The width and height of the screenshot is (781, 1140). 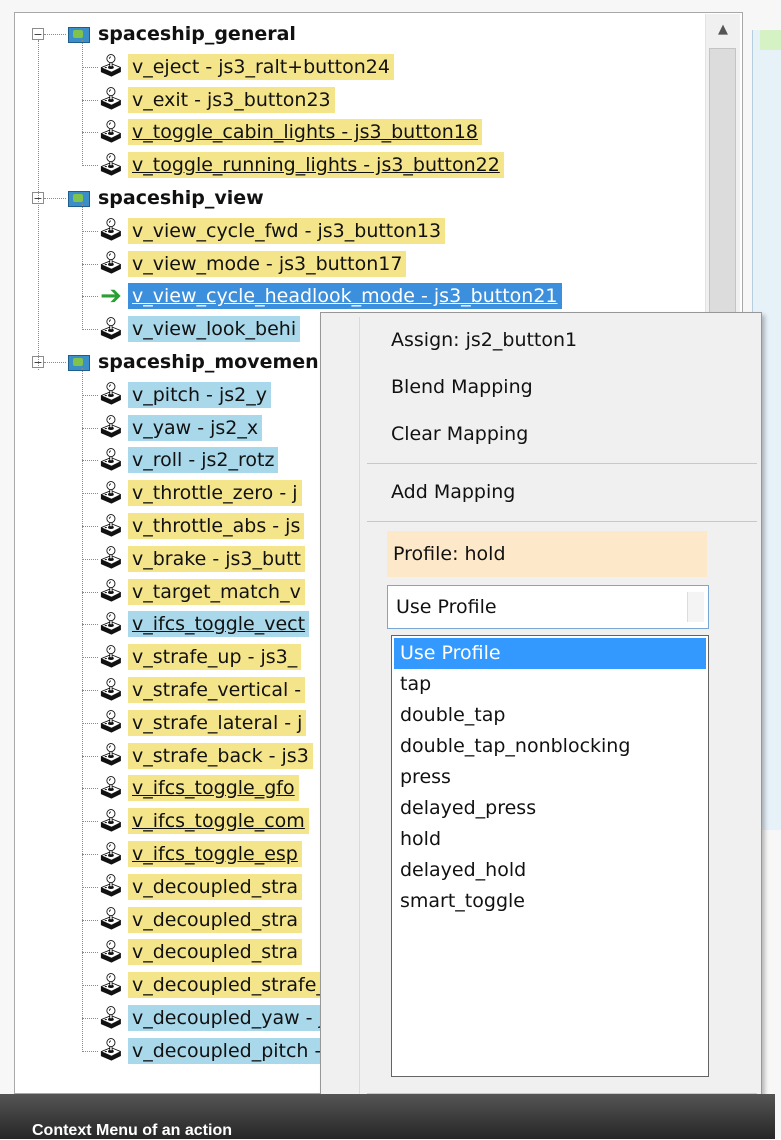 I want to click on action-row: 🕹 v_target_match_v, so click(x=201, y=592).